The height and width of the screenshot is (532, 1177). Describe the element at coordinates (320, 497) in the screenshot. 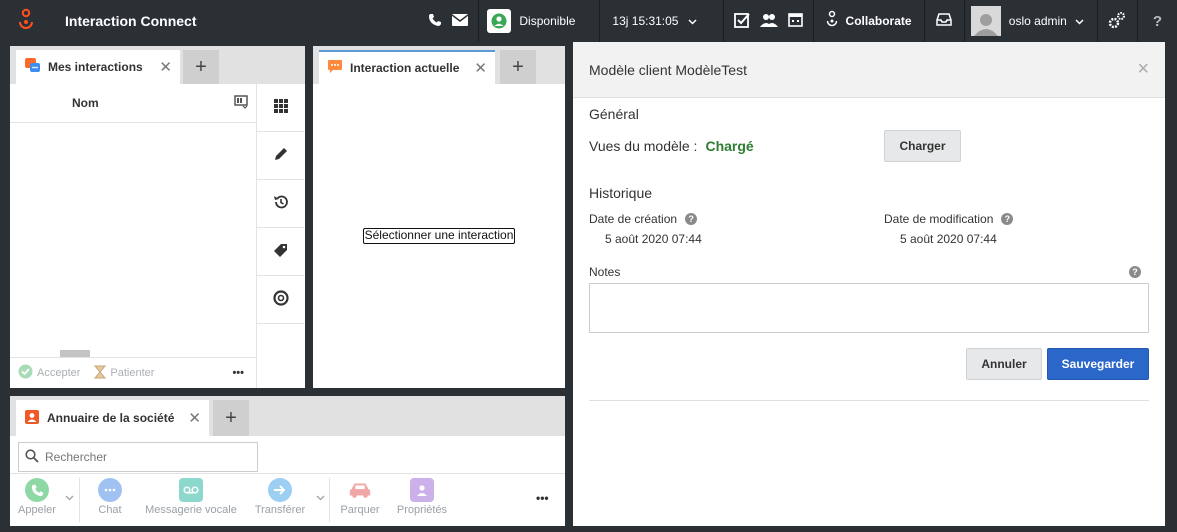

I see `transfer-options-chevron-icon` at that location.